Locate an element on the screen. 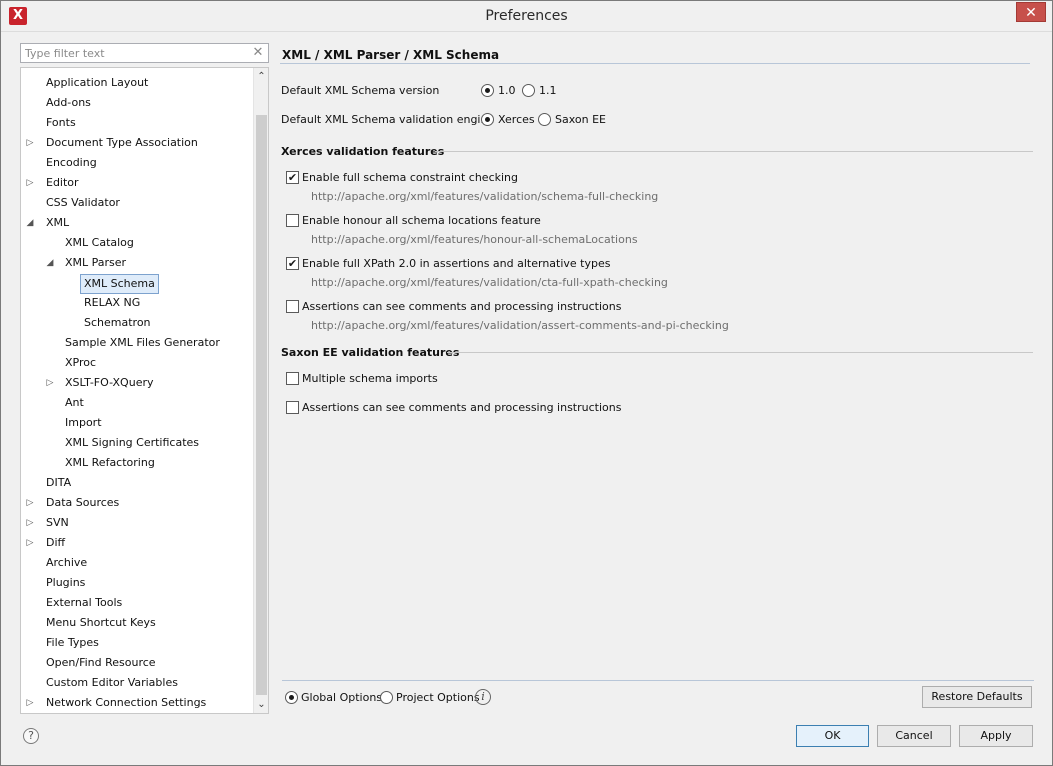  tree-item: Ant is located at coordinates (136, 403).